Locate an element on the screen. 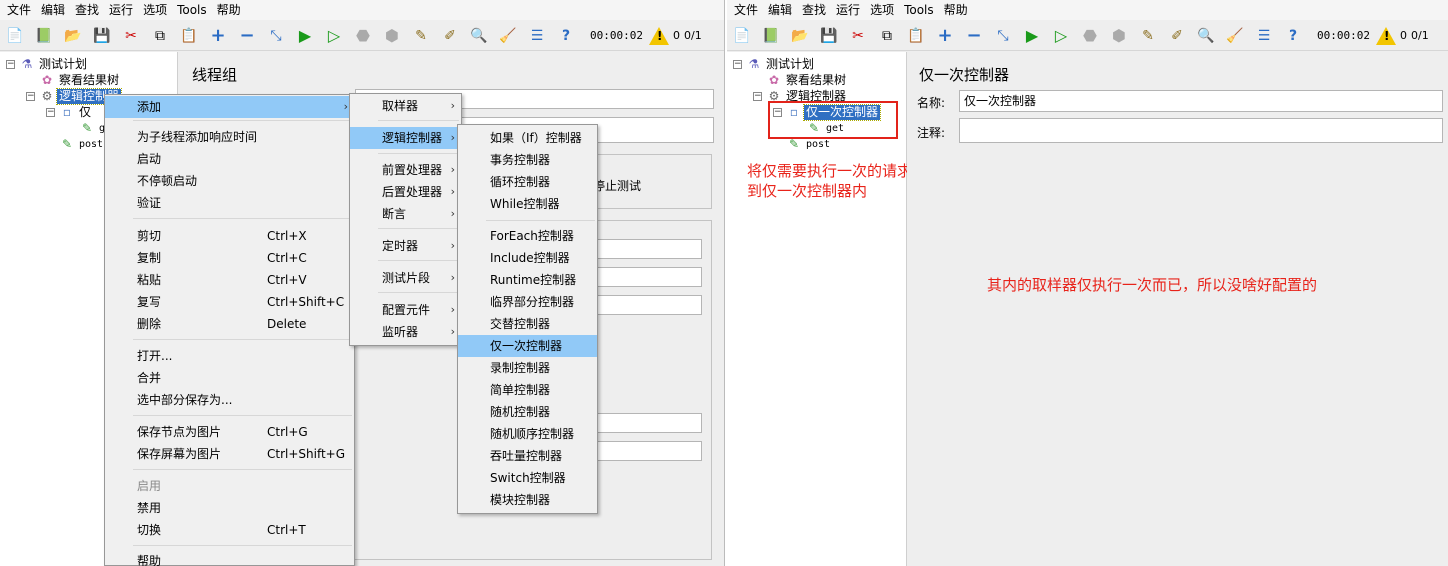  function-helper-icon: ☰ is located at coordinates (1264, 36).